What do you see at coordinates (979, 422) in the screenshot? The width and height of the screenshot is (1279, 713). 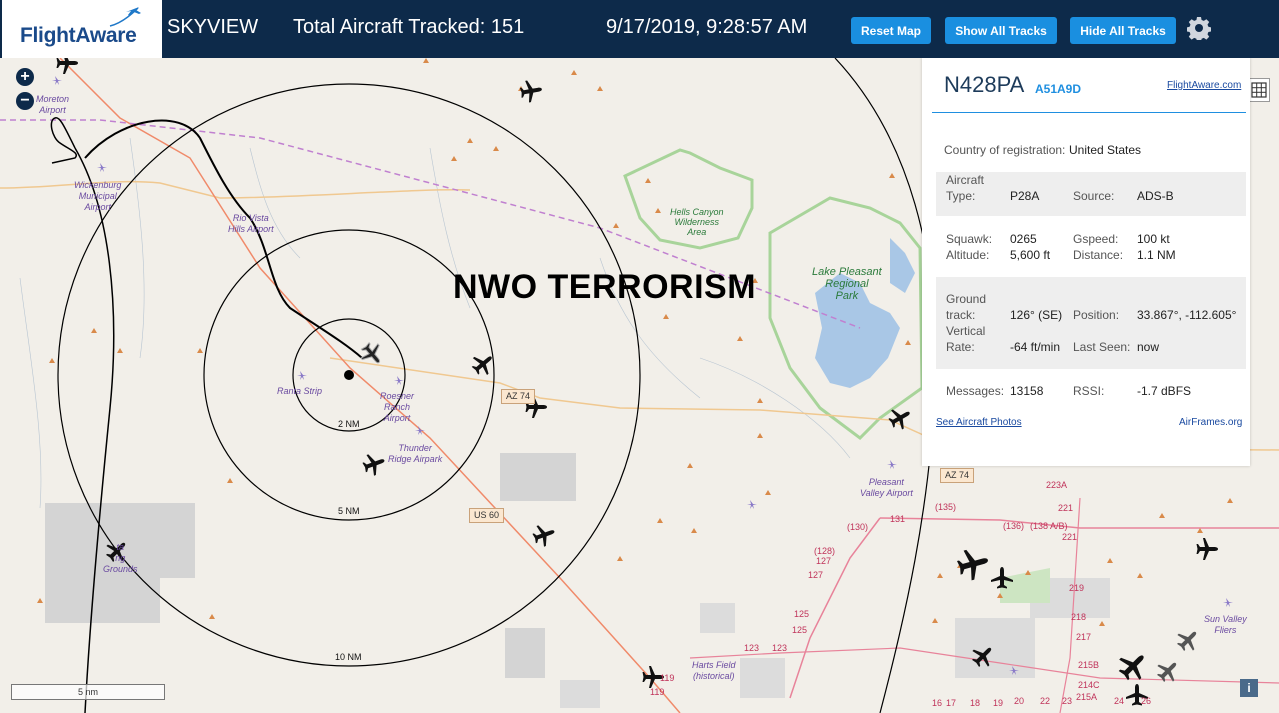 I see `aircraft-photos-link: See Aircraft Photos` at bounding box center [979, 422].